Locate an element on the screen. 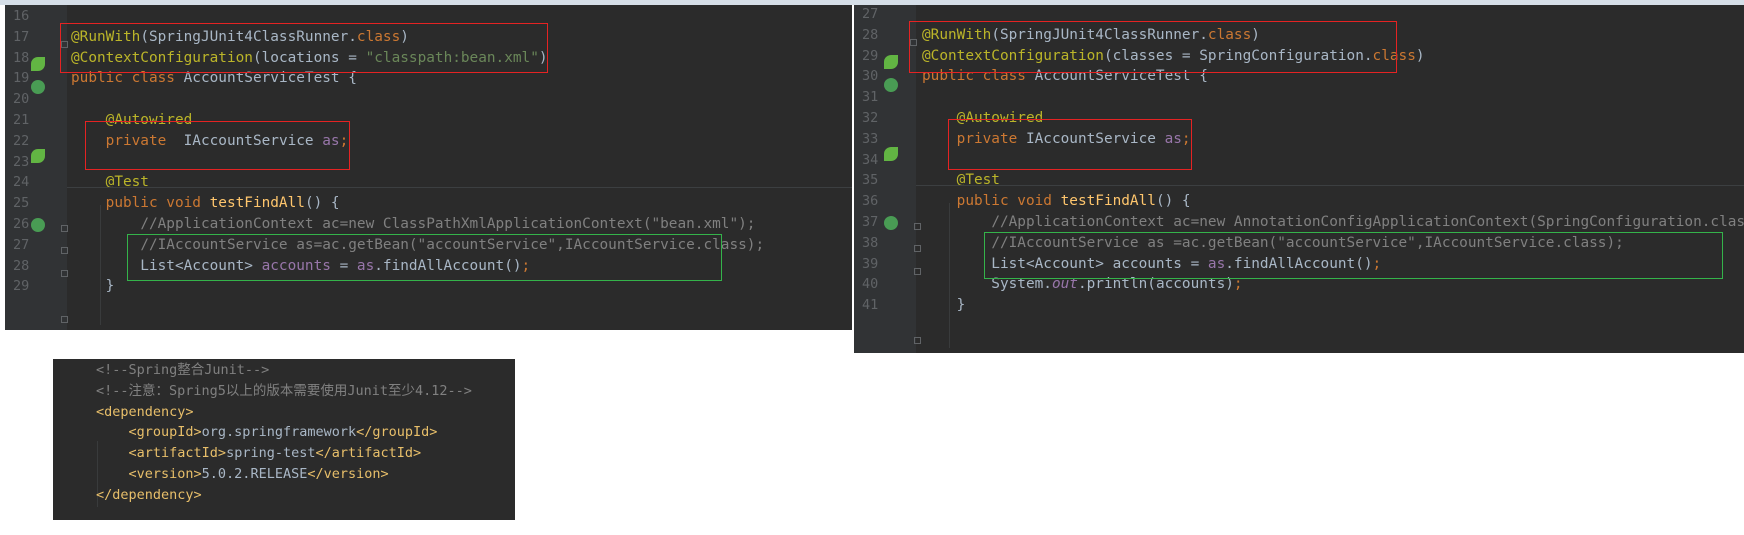 The image size is (1744, 535). code-token: <artifactId> is located at coordinates (177, 453).